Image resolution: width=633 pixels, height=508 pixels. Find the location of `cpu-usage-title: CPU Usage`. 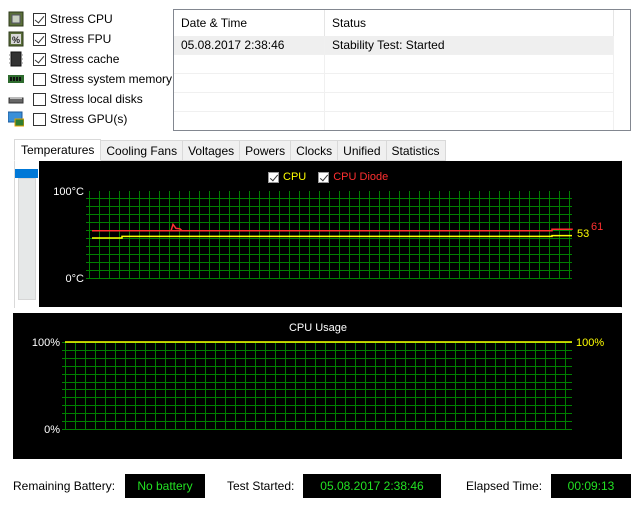

cpu-usage-title: CPU Usage is located at coordinates (318, 328).